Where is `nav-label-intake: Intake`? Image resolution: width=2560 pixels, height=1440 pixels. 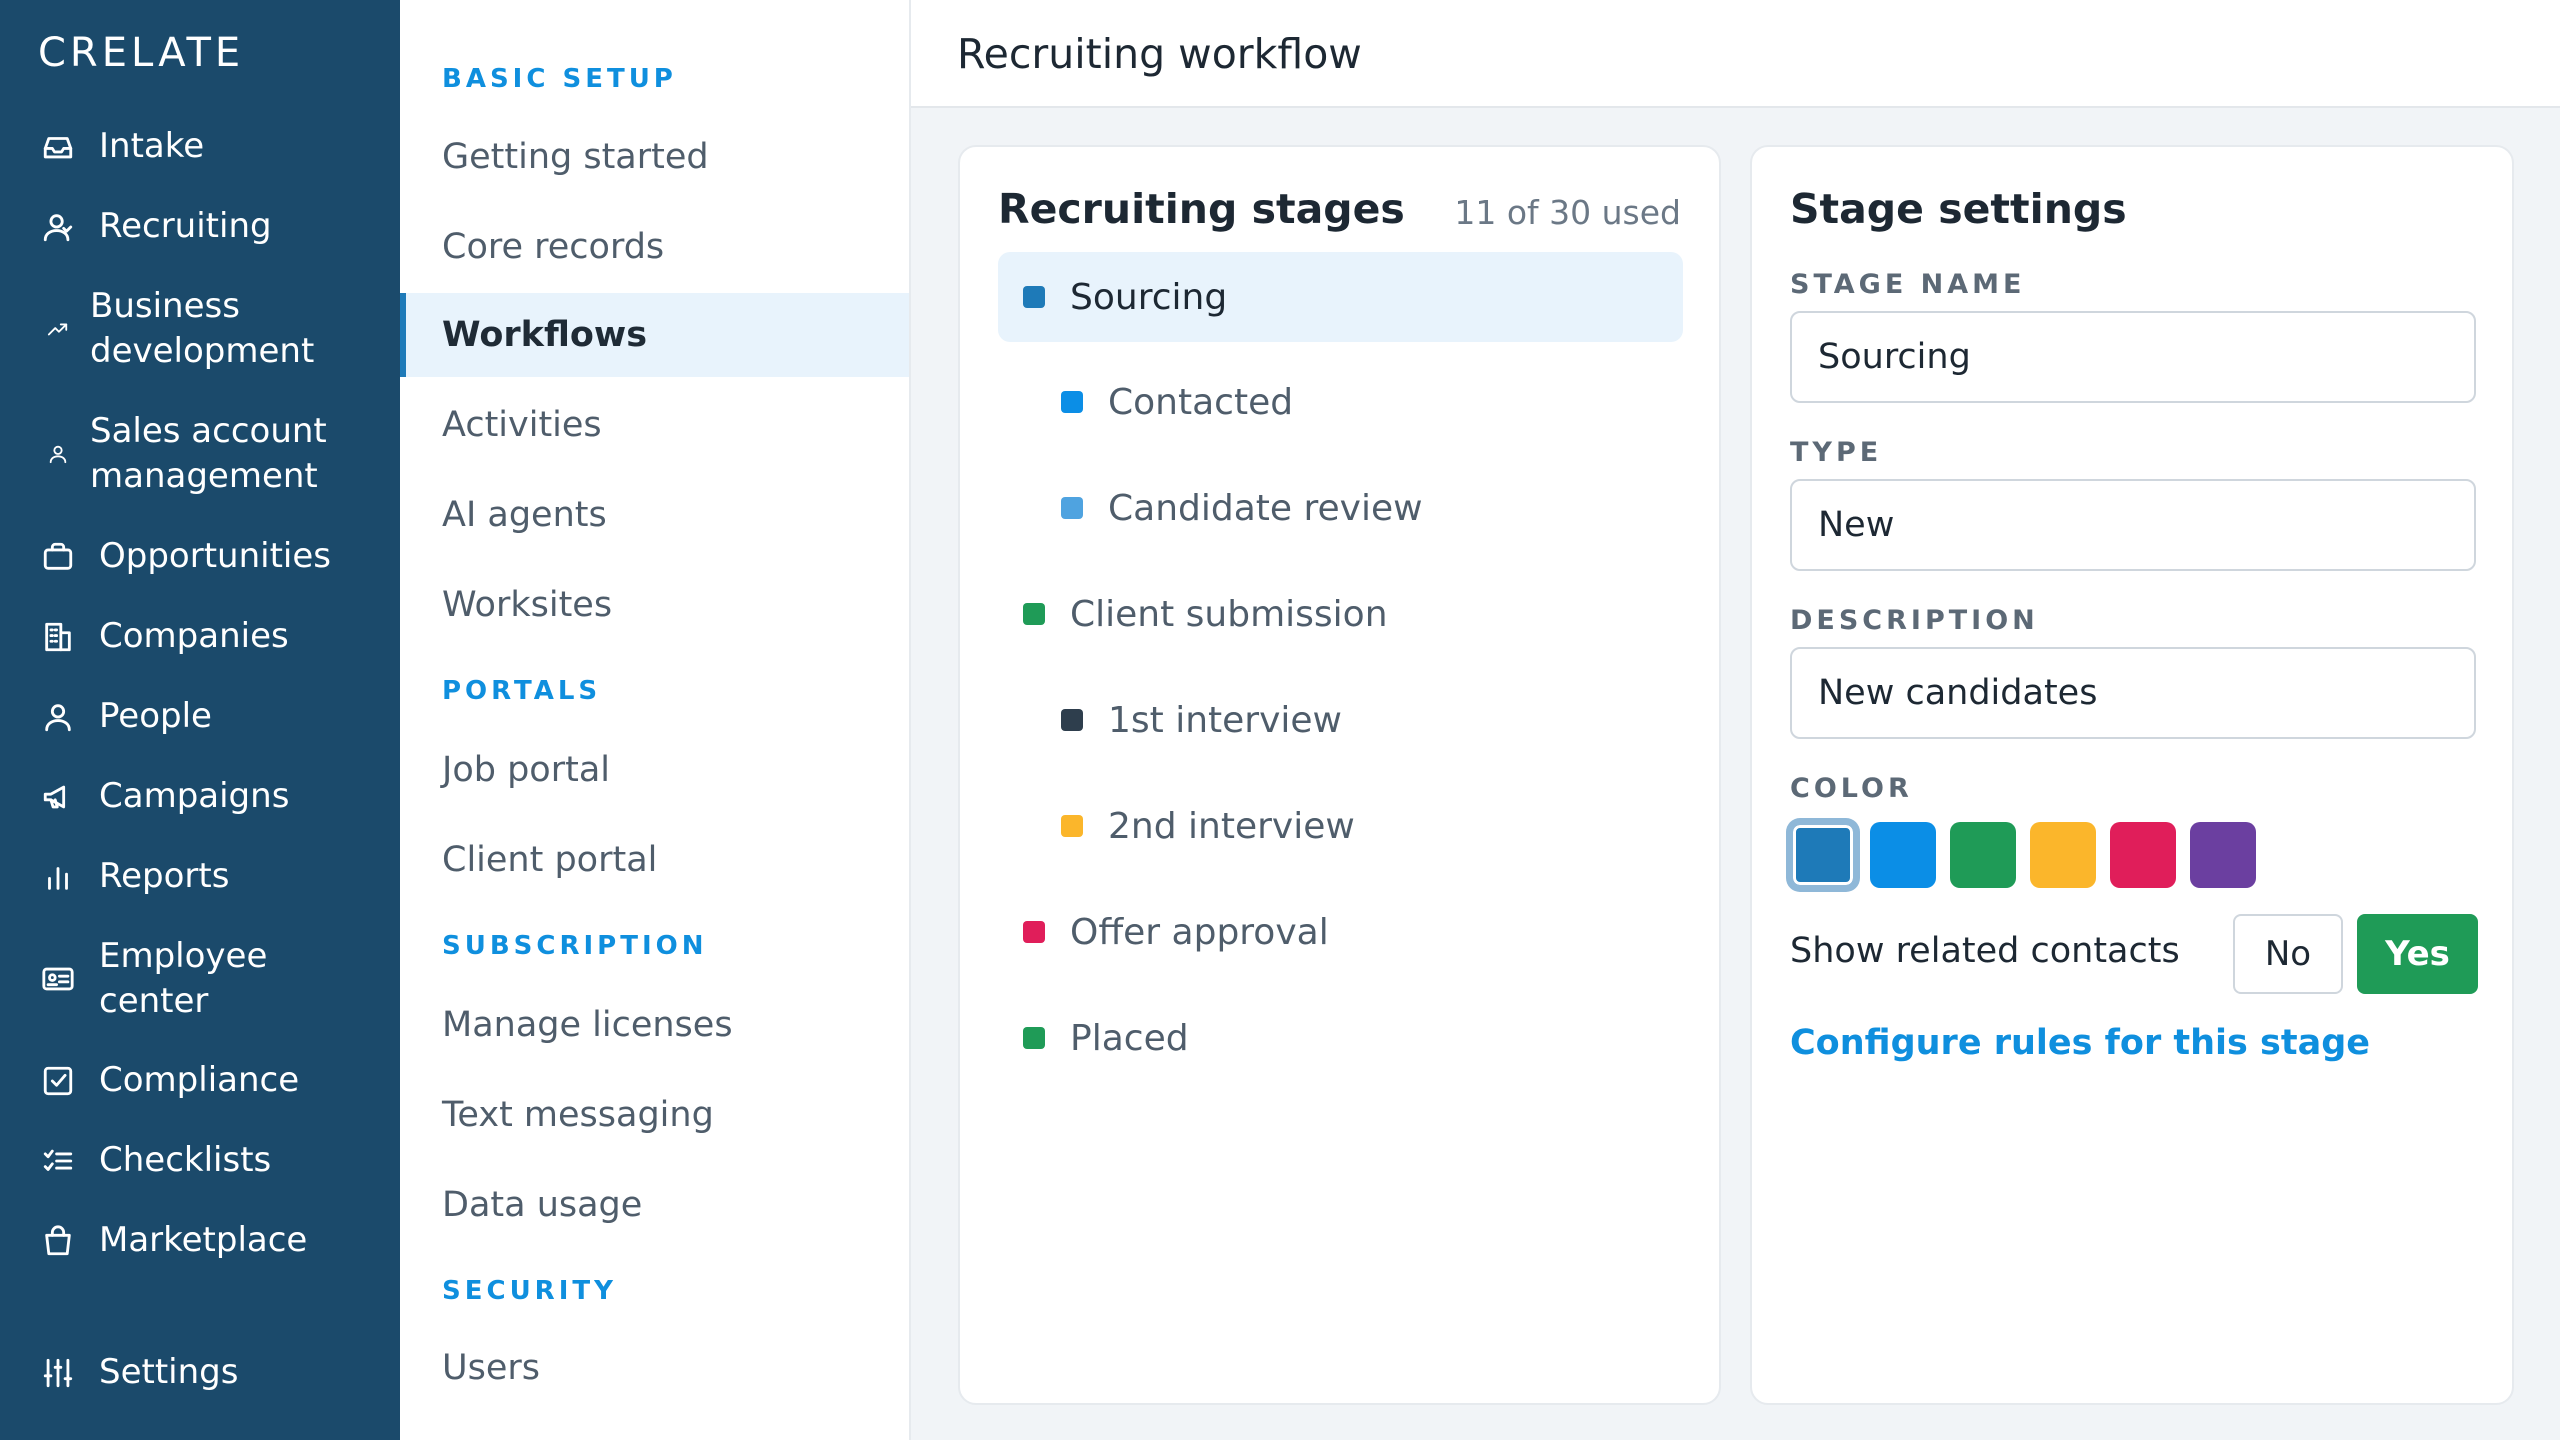 nav-label-intake: Intake is located at coordinates (152, 146).